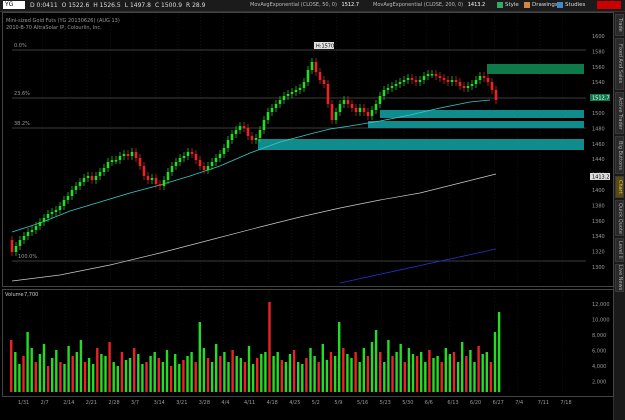 The height and width of the screenshot is (420, 625). What do you see at coordinates (543, 403) in the screenshot?
I see `date-tick-label: 7/11` at bounding box center [543, 403].